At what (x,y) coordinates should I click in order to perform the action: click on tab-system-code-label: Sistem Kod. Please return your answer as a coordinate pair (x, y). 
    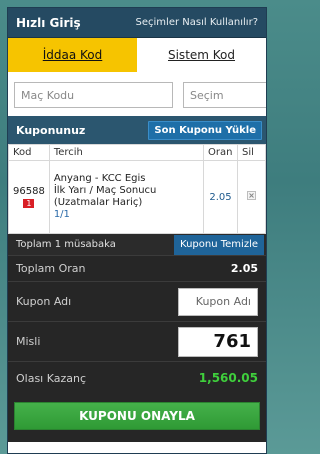
    Looking at the image, I should click on (201, 55).